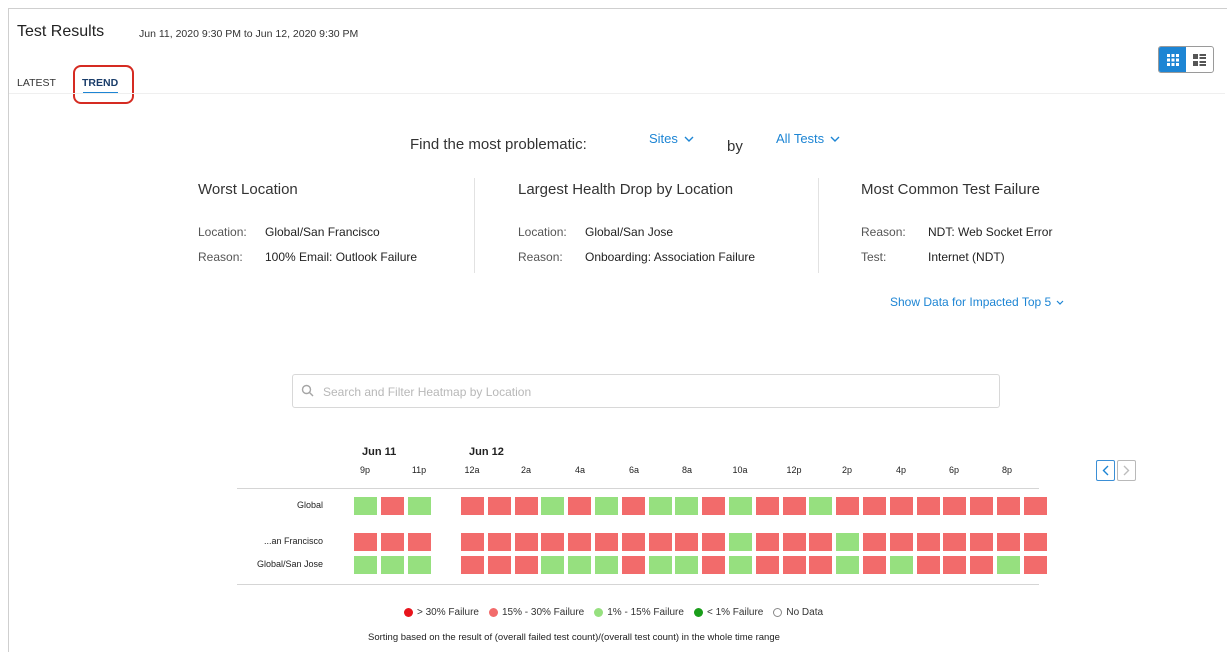 The width and height of the screenshot is (1227, 652). I want to click on scope-dropdown: Sites, so click(671, 138).